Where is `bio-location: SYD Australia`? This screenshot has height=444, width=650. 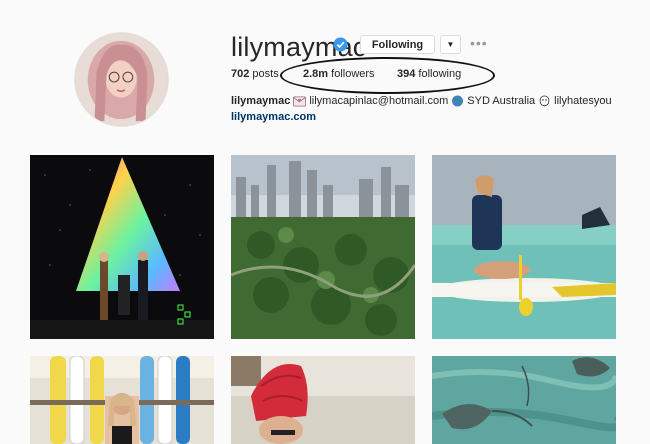 bio-location: SYD Australia is located at coordinates (501, 101).